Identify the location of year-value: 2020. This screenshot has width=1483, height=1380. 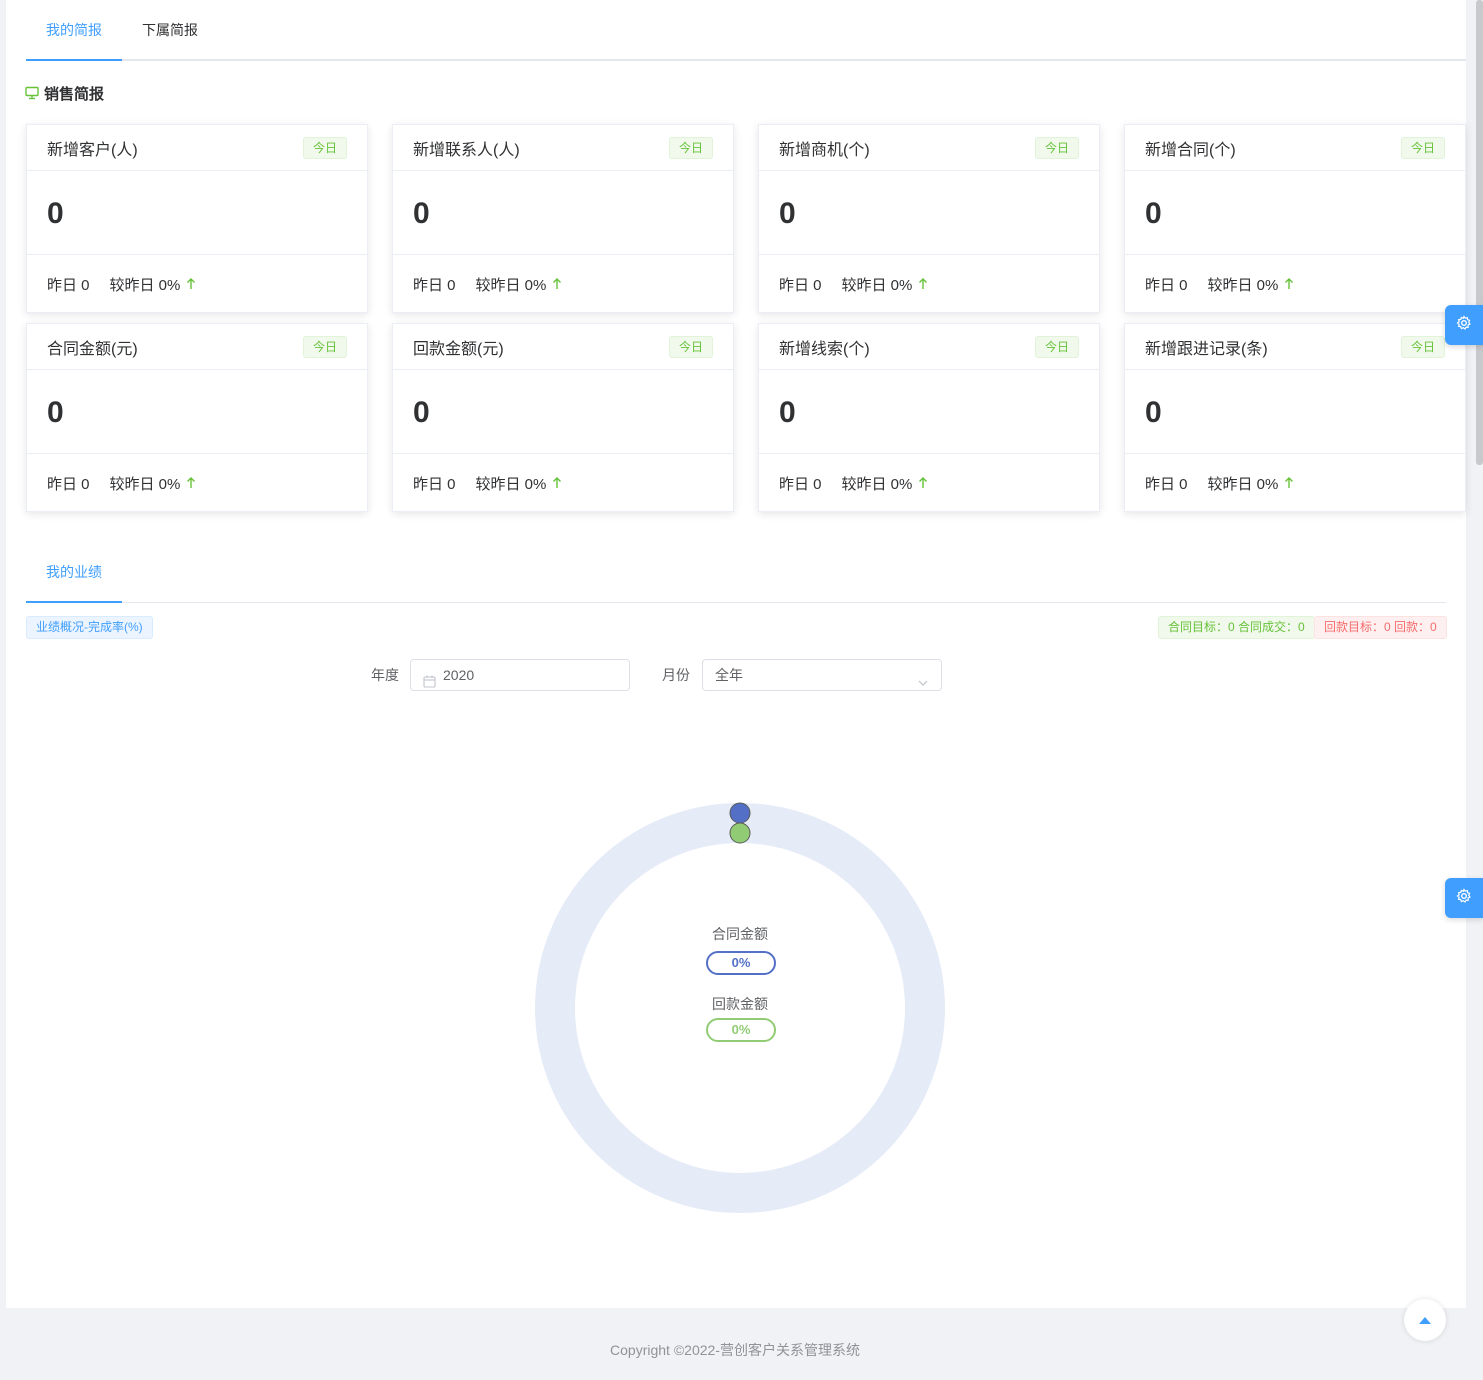
(459, 675).